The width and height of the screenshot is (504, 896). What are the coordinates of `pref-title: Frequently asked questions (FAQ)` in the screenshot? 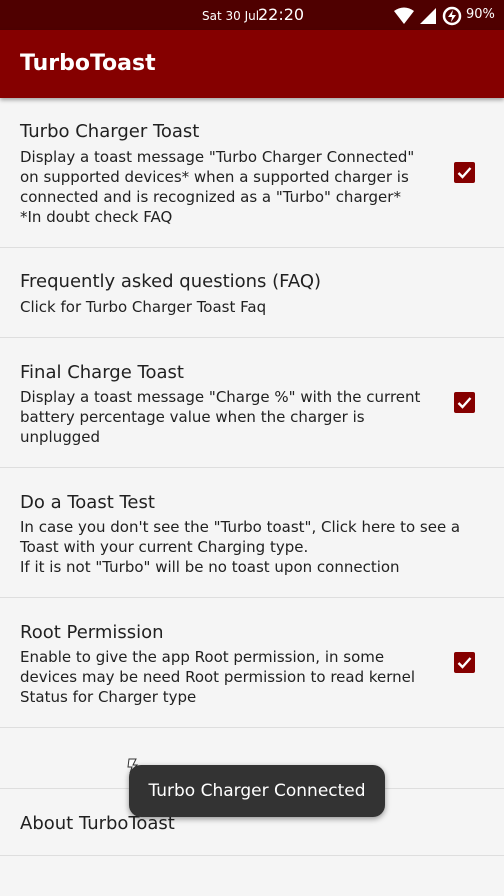 It's located at (171, 281).